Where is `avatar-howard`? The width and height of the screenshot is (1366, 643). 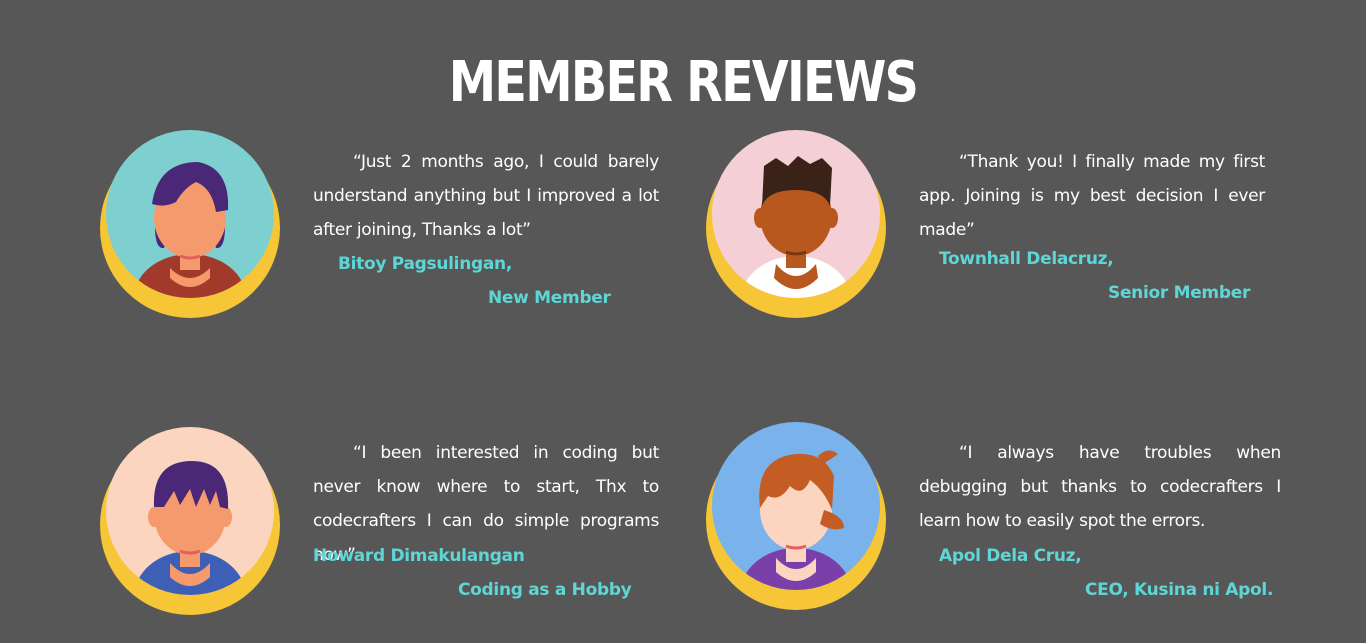 avatar-howard is located at coordinates (190, 520).